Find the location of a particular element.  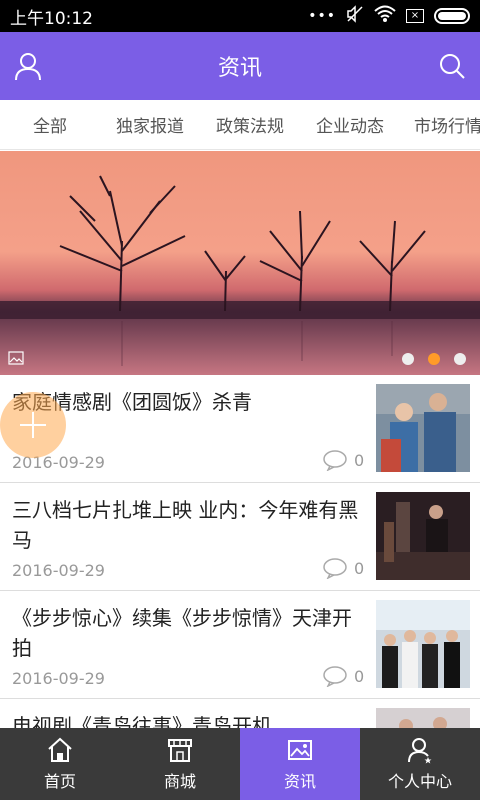

status-icons: ••• × is located at coordinates (389, 16).